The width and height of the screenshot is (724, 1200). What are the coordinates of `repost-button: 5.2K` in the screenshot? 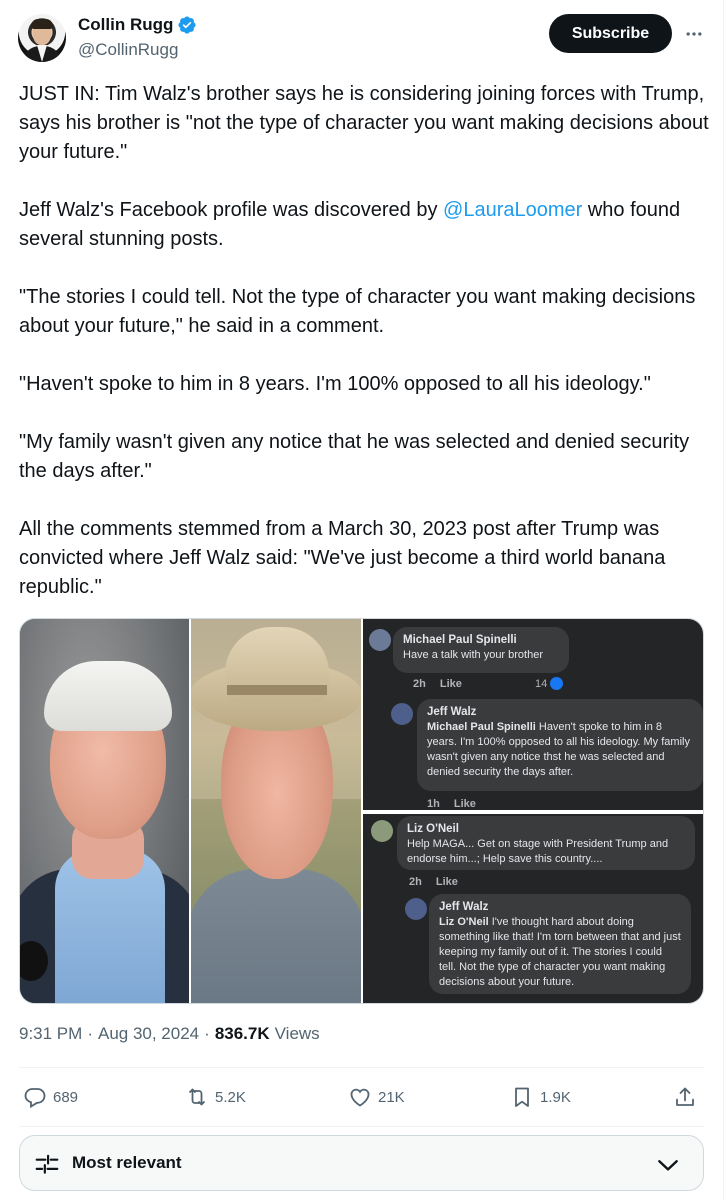 It's located at (215, 1097).